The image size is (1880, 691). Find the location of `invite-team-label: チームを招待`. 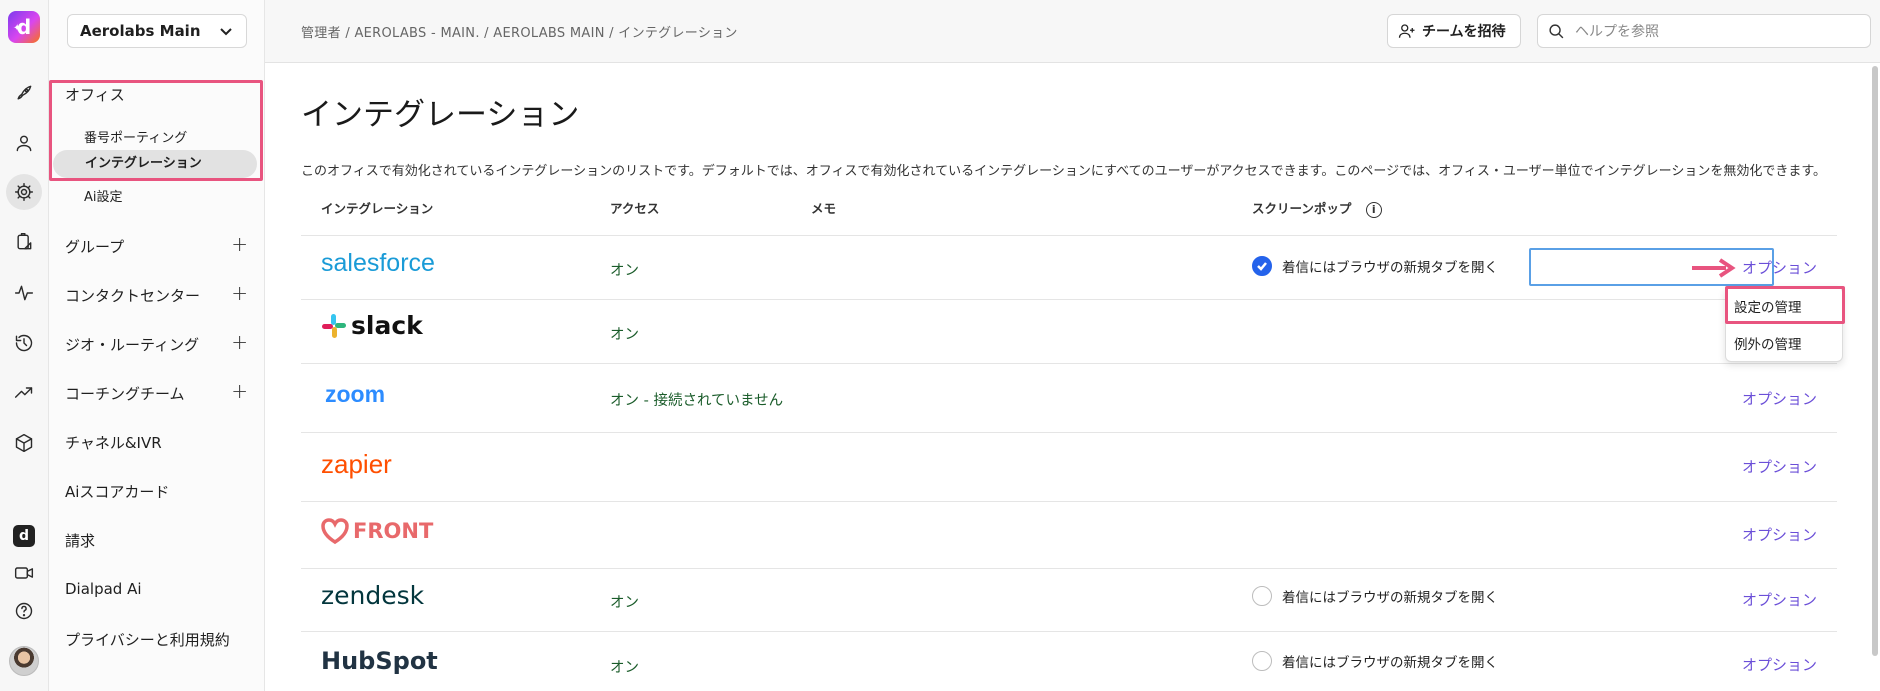

invite-team-label: チームを招待 is located at coordinates (1464, 32).